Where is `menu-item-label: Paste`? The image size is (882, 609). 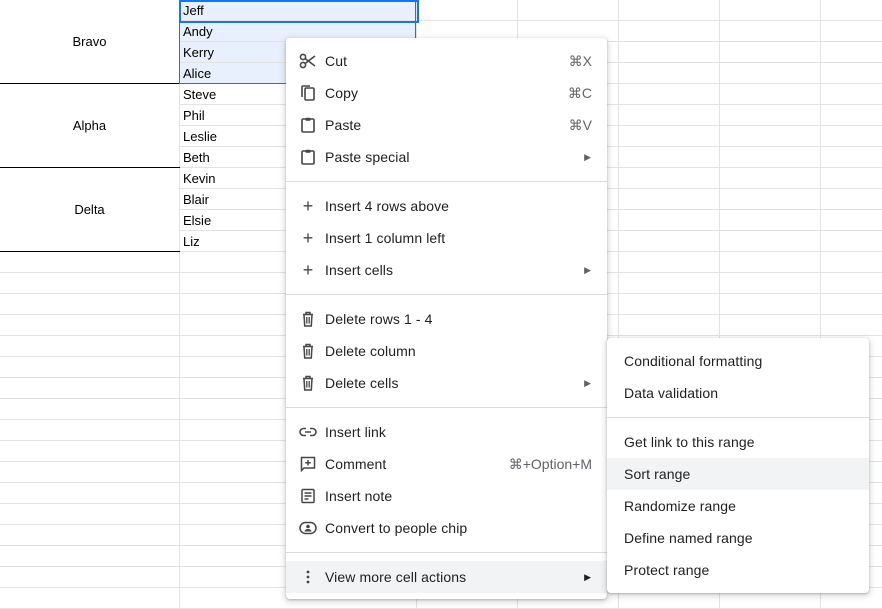
menu-item-label: Paste is located at coordinates (343, 125).